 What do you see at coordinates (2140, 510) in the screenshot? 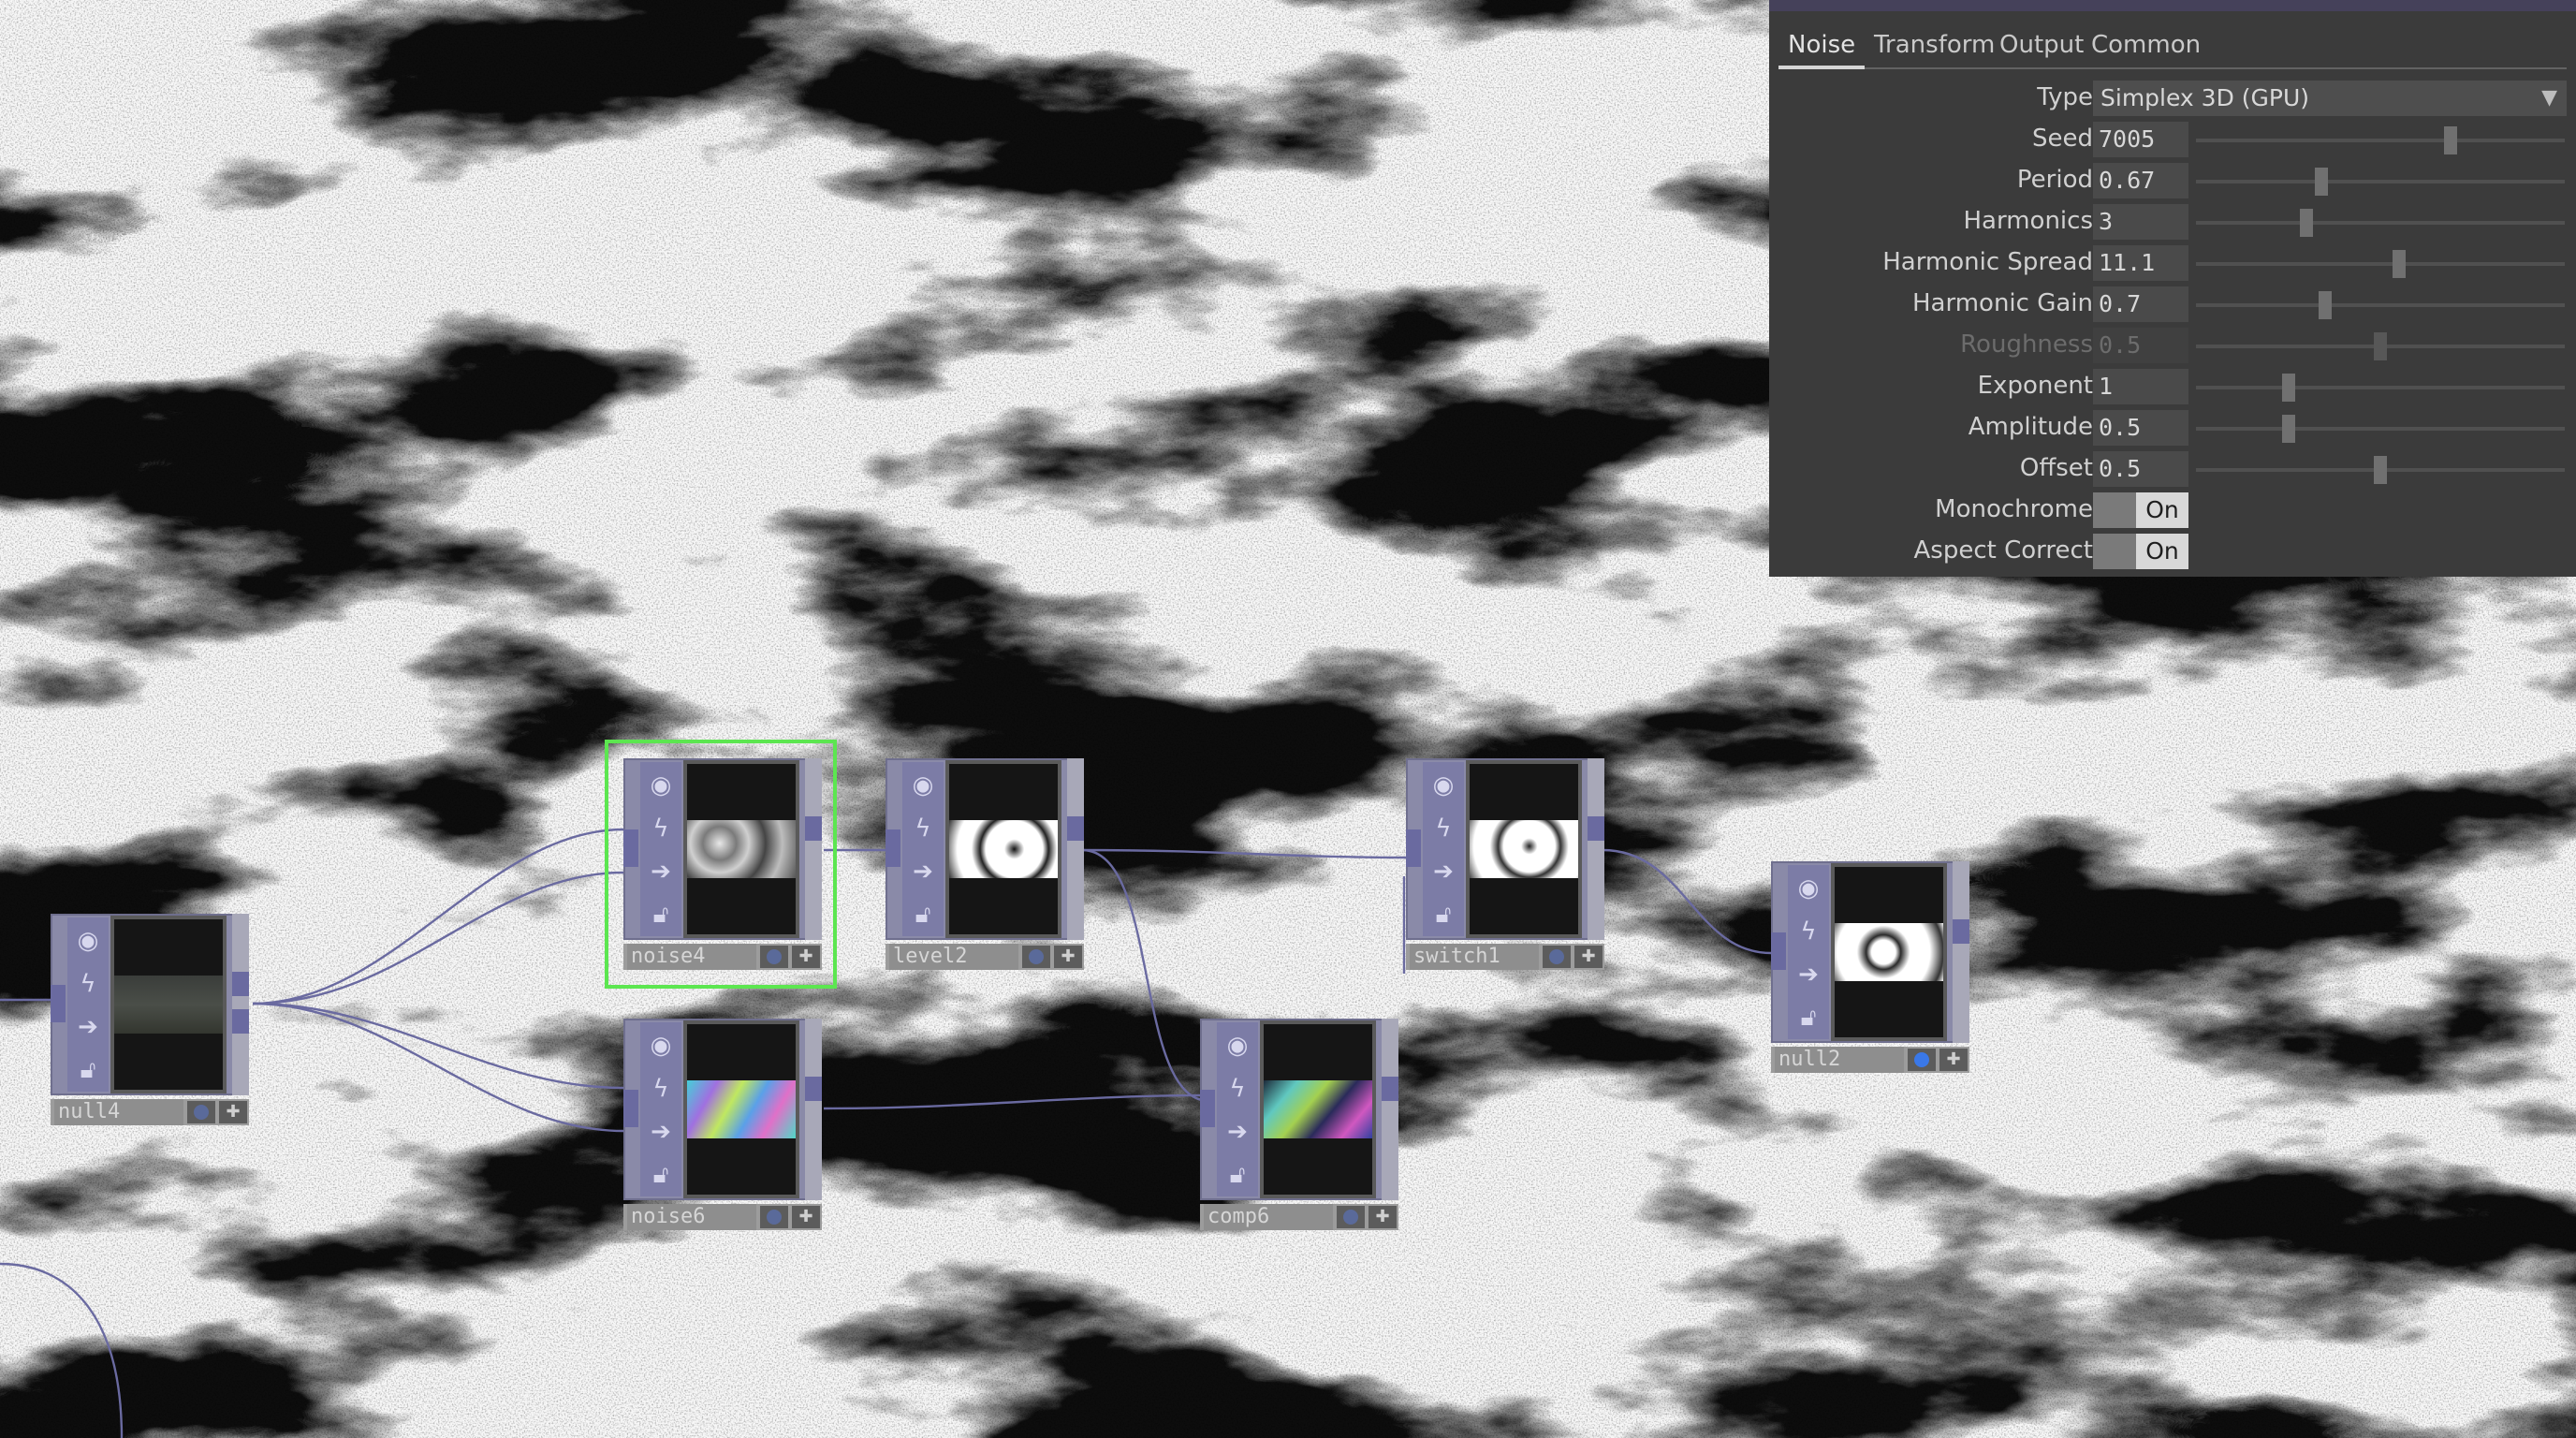
I see `monochrome-toggle: On` at bounding box center [2140, 510].